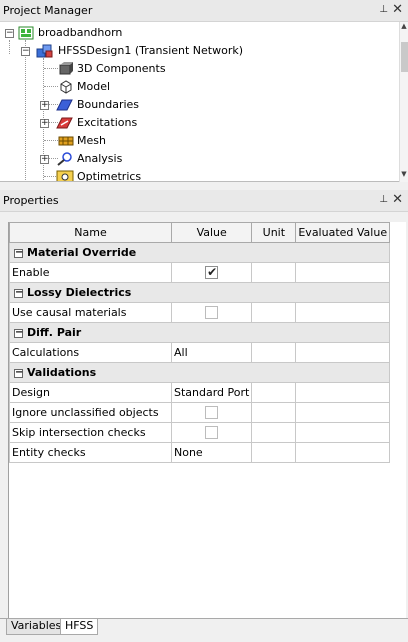 The image size is (408, 642). Describe the element at coordinates (90, 232) in the screenshot. I see `column-header-name: Name` at that location.